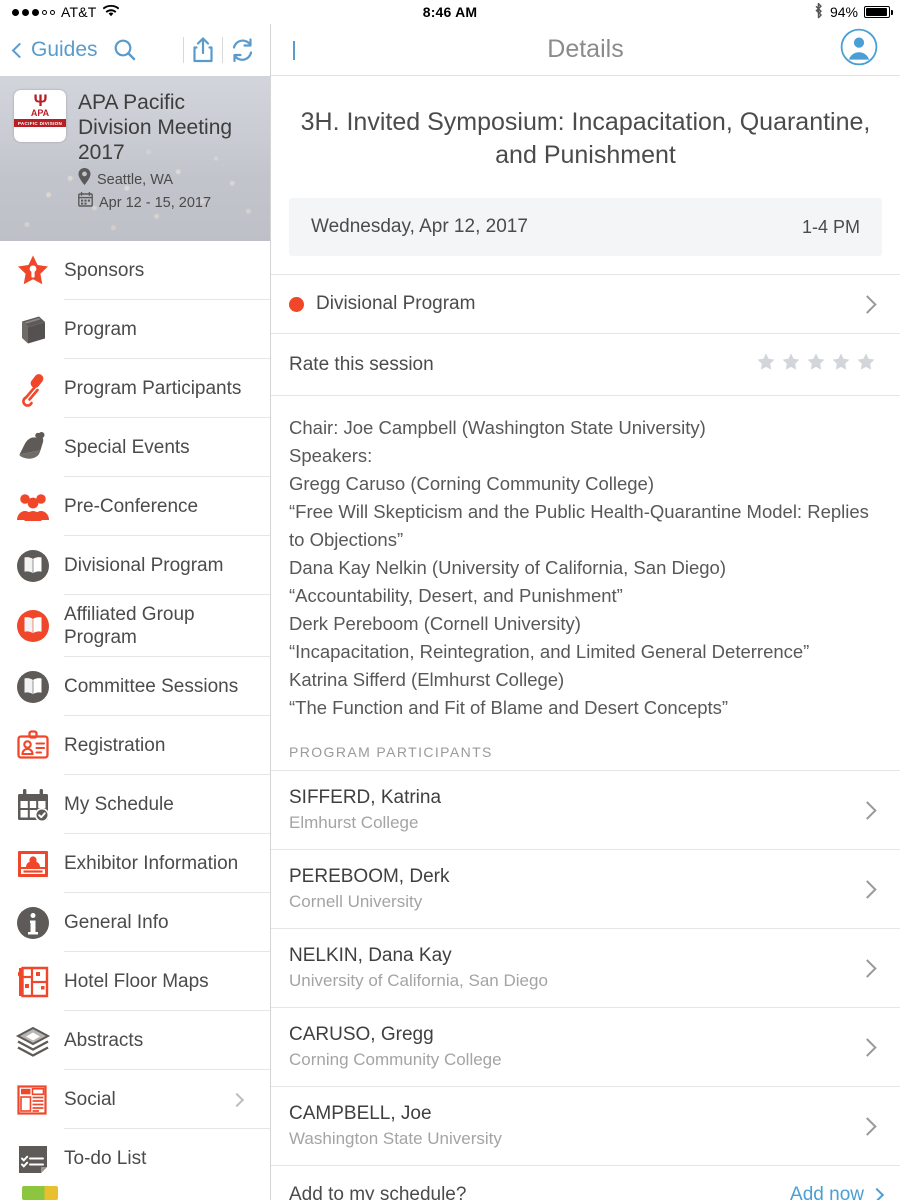 The height and width of the screenshot is (1200, 900). What do you see at coordinates (125, 50) in the screenshot?
I see `search-icon` at bounding box center [125, 50].